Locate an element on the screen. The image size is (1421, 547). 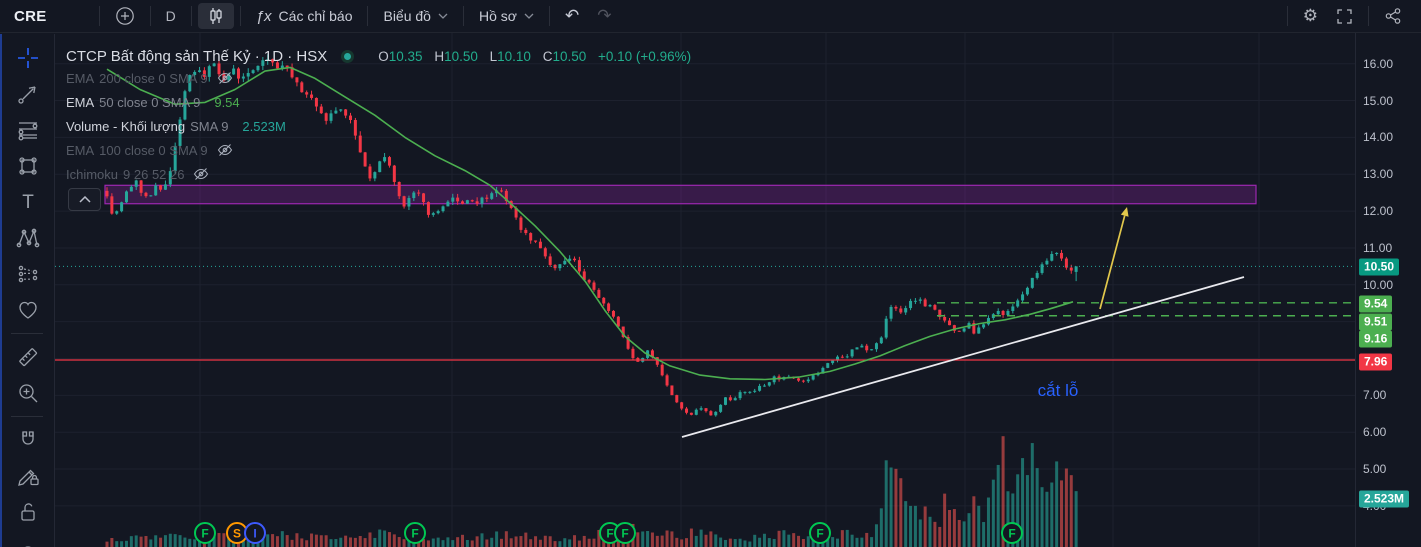
indicator-name: Ichimoku is located at coordinates (92, 174).